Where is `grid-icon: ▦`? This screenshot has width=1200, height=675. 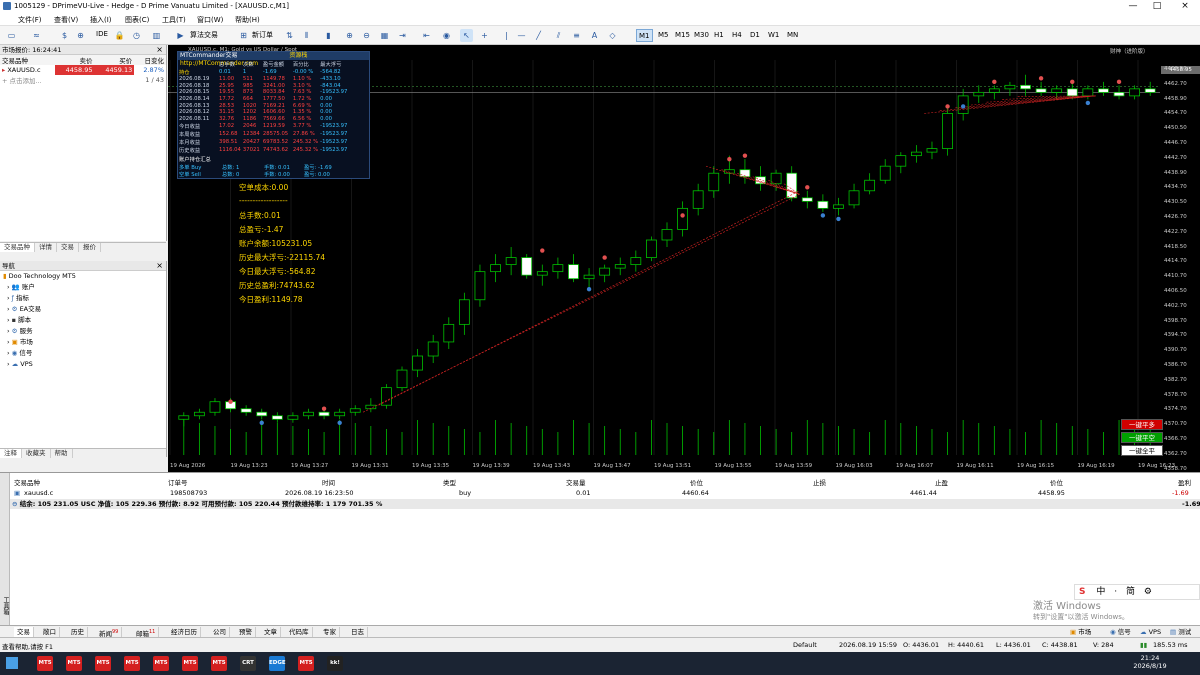
grid-icon: ▦ is located at coordinates (384, 35).